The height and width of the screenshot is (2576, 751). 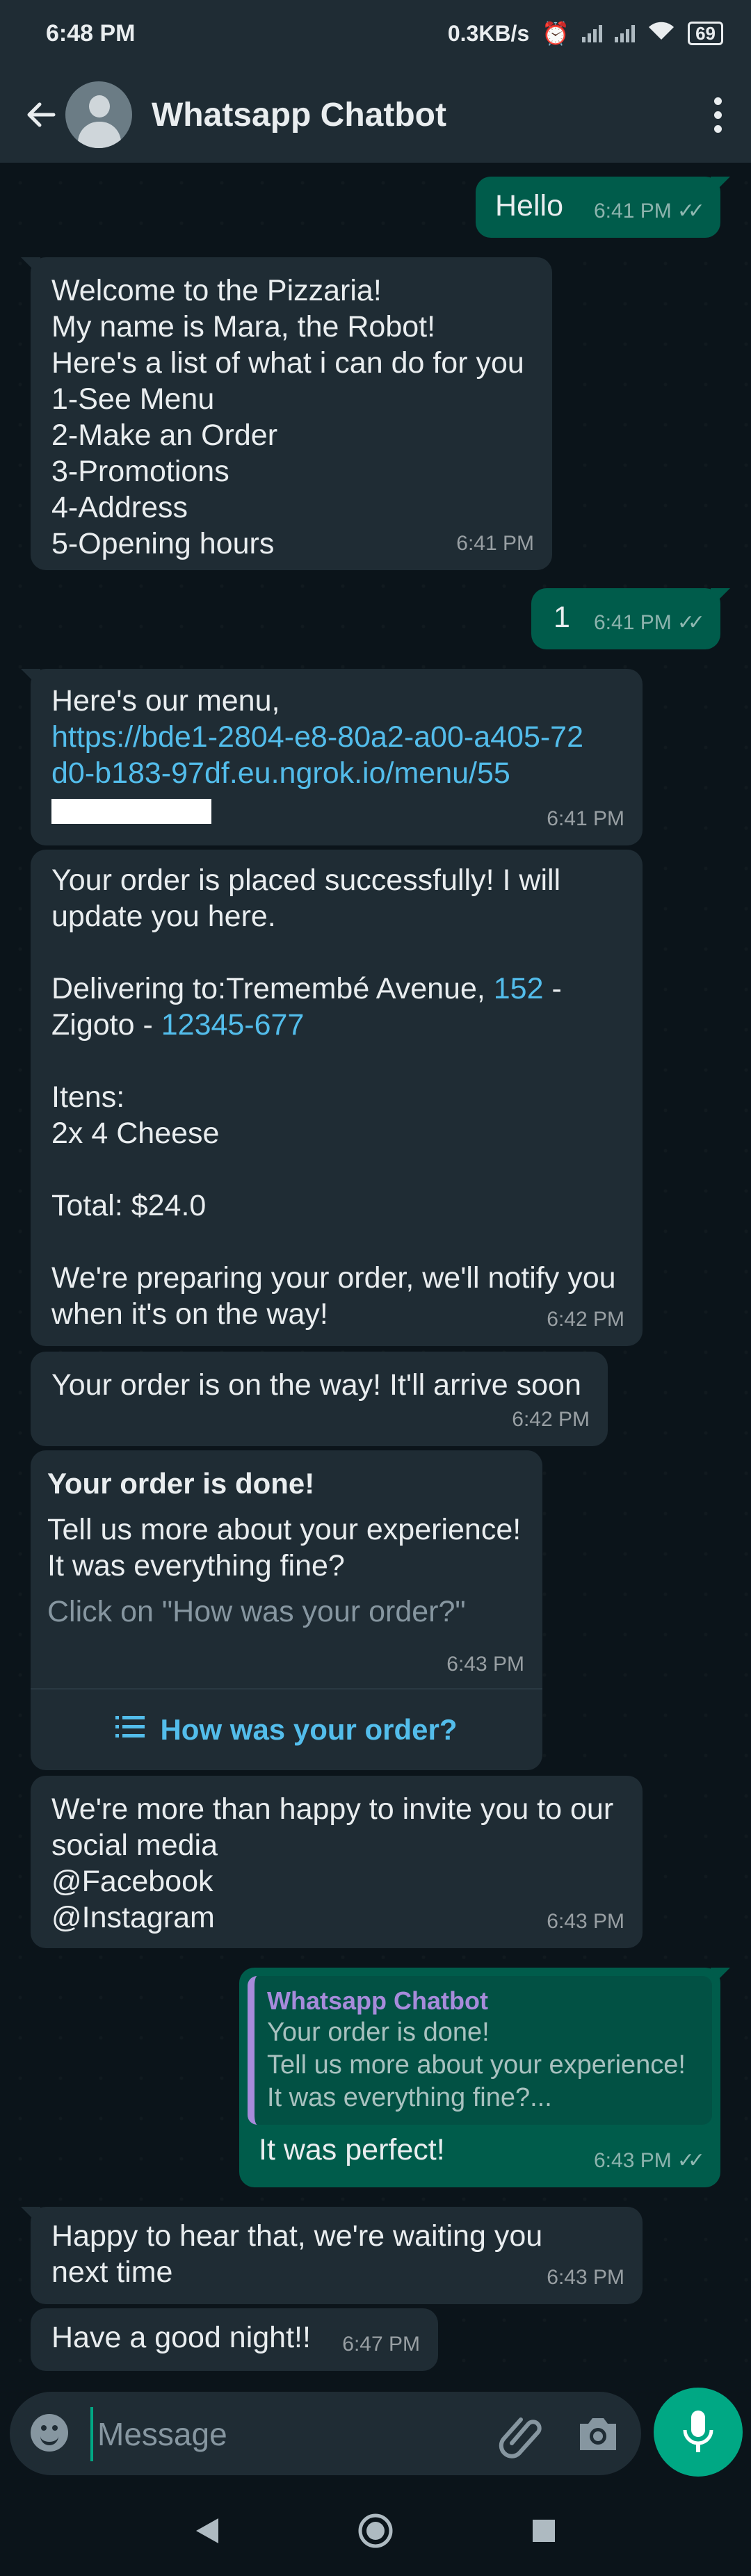 I want to click on more-options-icon, so click(x=718, y=115).